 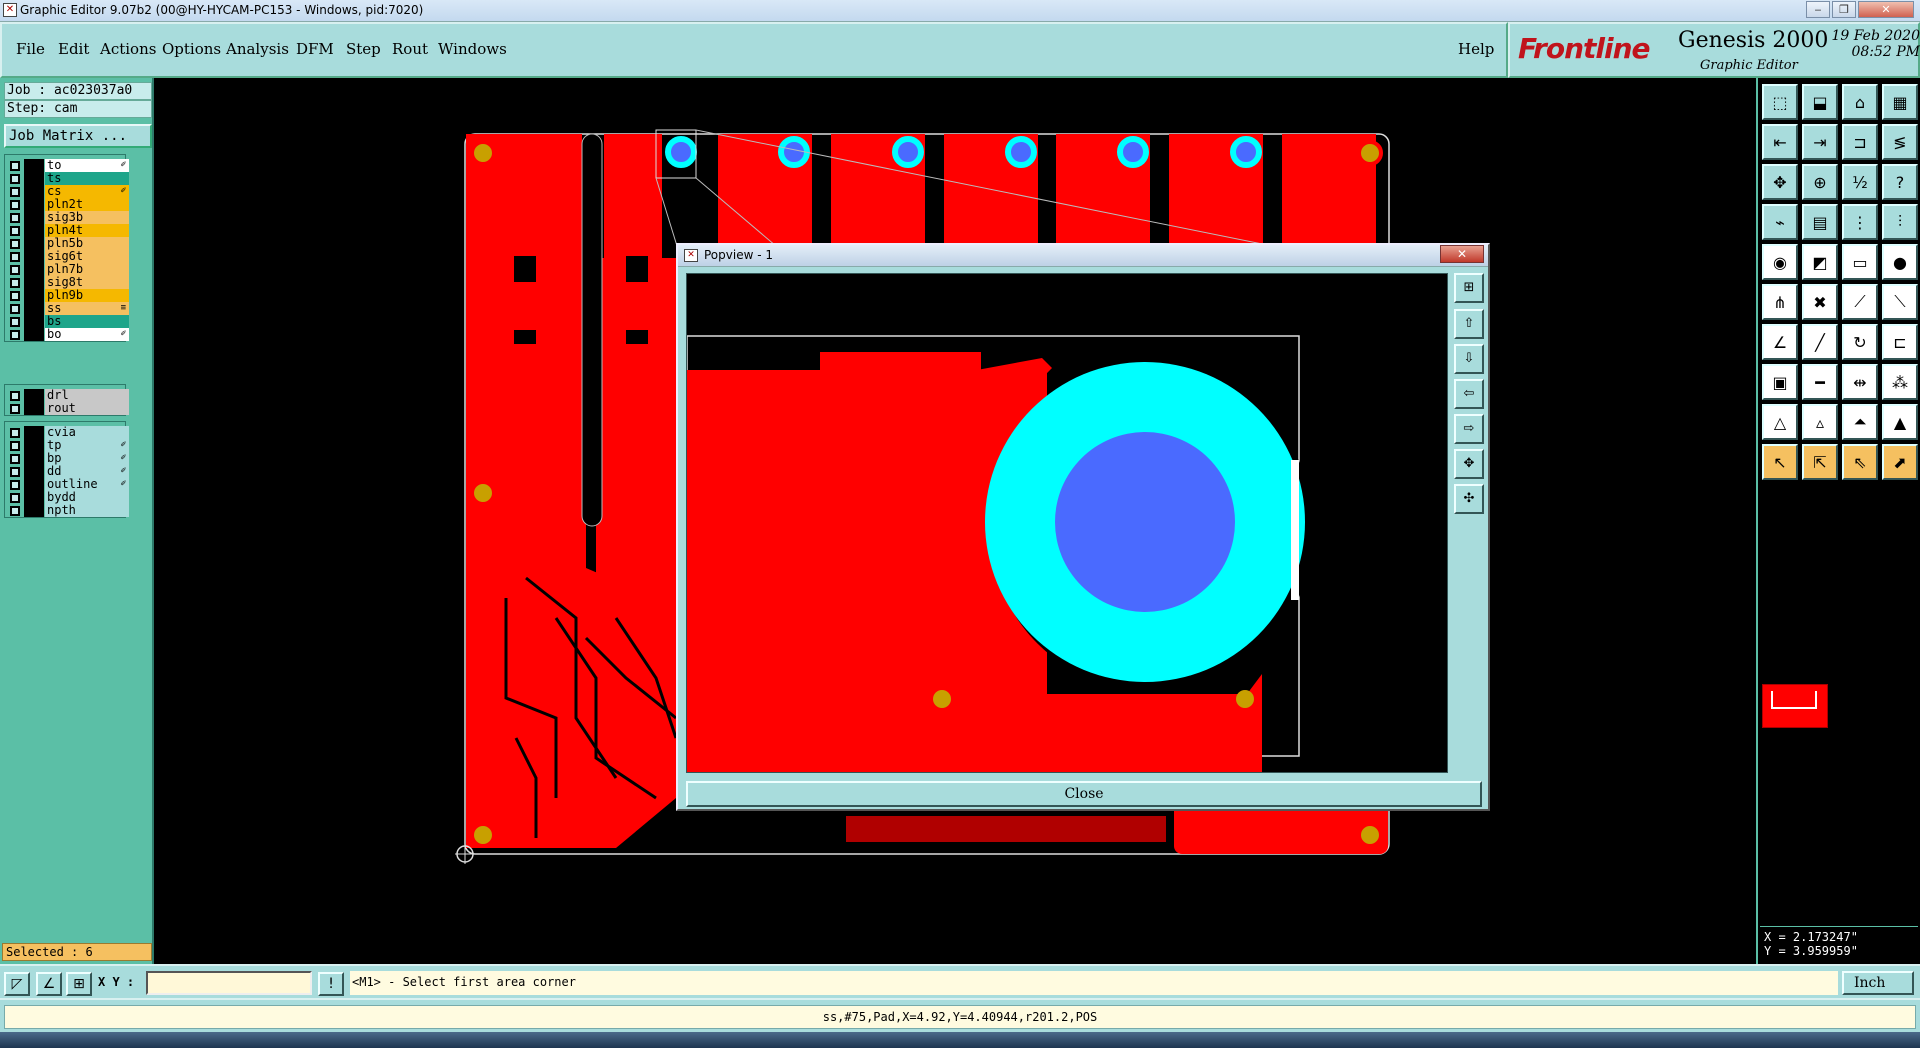 I want to click on select-arrow-icon: ↖, so click(x=1780, y=462).